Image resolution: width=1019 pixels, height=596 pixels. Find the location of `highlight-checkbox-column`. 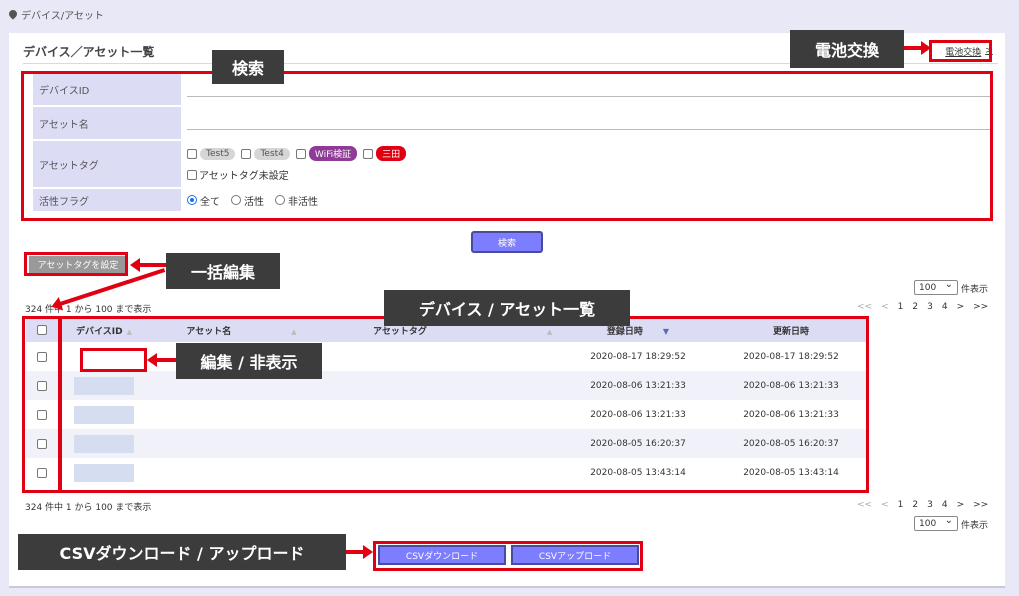

highlight-checkbox-column is located at coordinates (42, 404).